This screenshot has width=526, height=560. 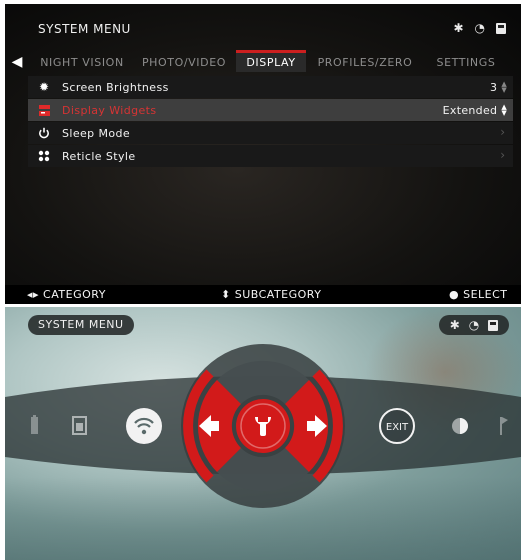 I want to click on hint-subcategory: ⬍ SUBCATEGORY, so click(x=271, y=294).